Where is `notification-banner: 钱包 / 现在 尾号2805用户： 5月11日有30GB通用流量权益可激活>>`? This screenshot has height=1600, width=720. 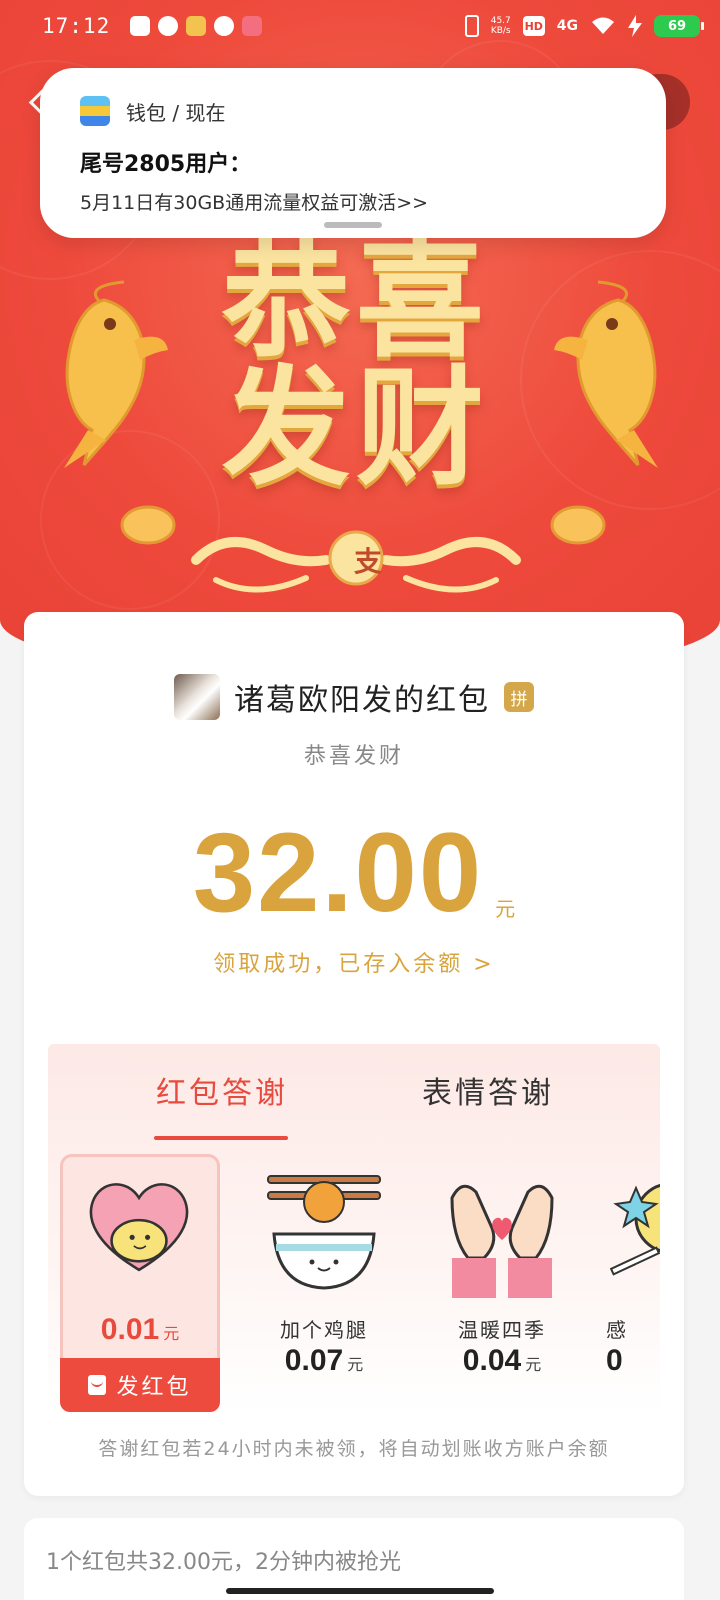 notification-banner: 钱包 / 现在 尾号2805用户： 5月11日有30GB通用流量权益可激活>> is located at coordinates (353, 153).